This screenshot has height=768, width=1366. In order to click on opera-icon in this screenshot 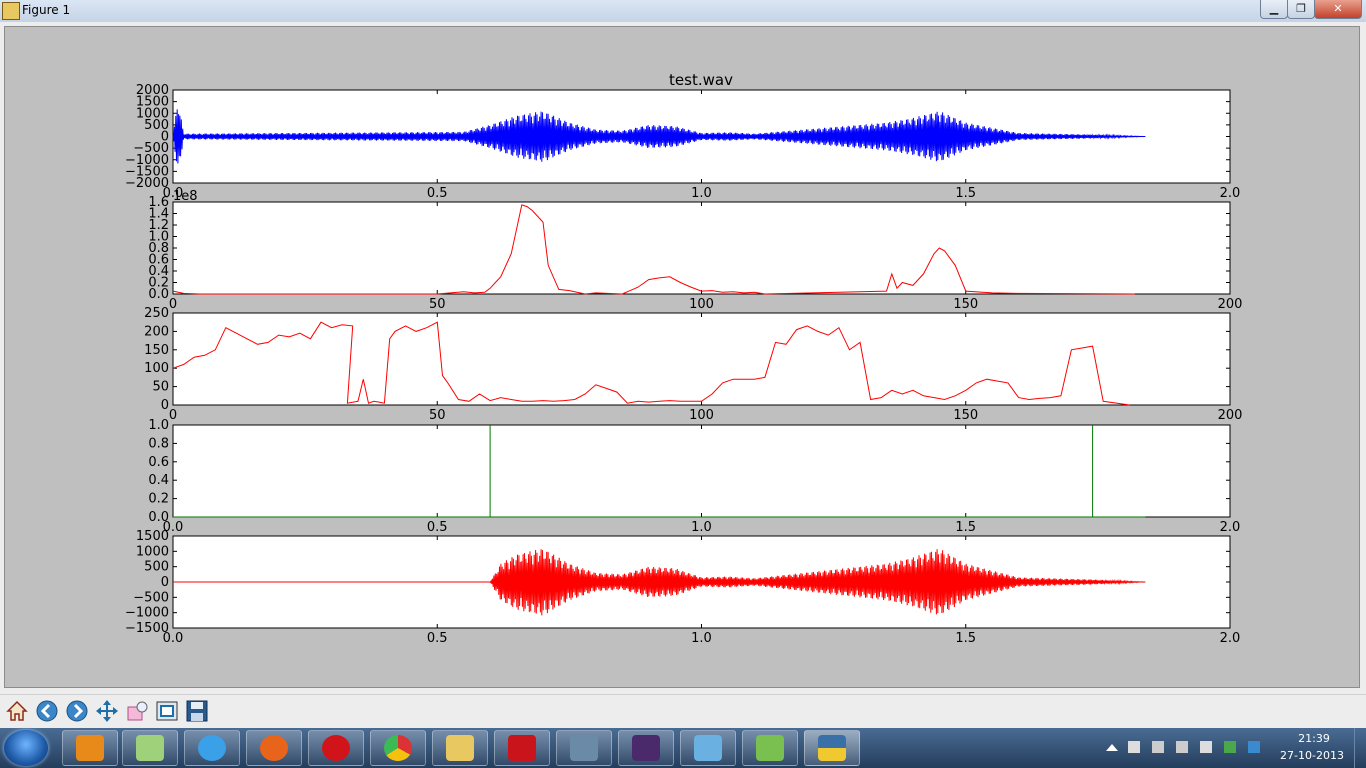, I will do `click(336, 748)`.